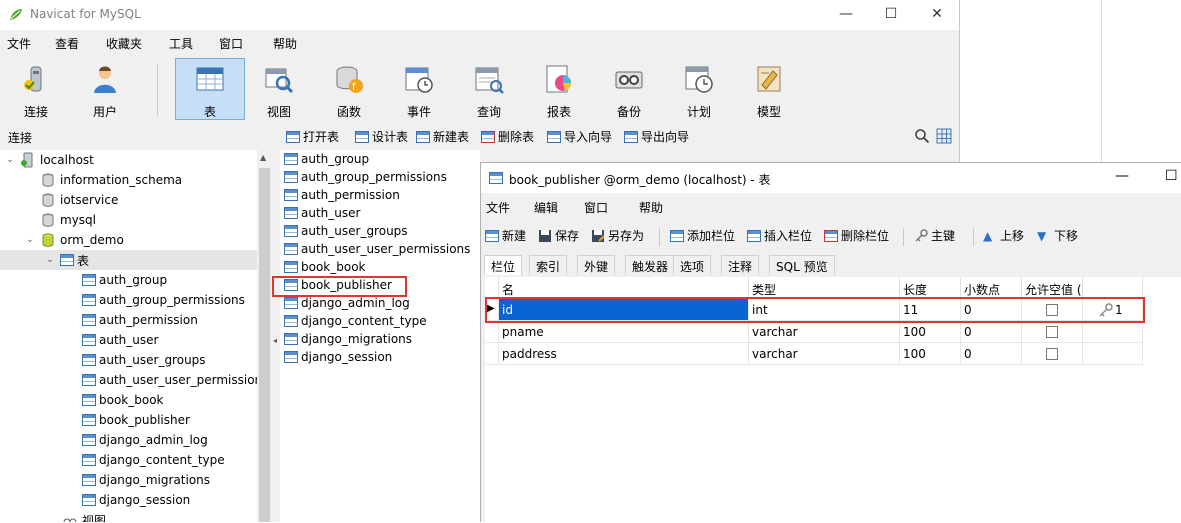 The image size is (1181, 523). I want to click on object-list-item: django_session, so click(338, 357).